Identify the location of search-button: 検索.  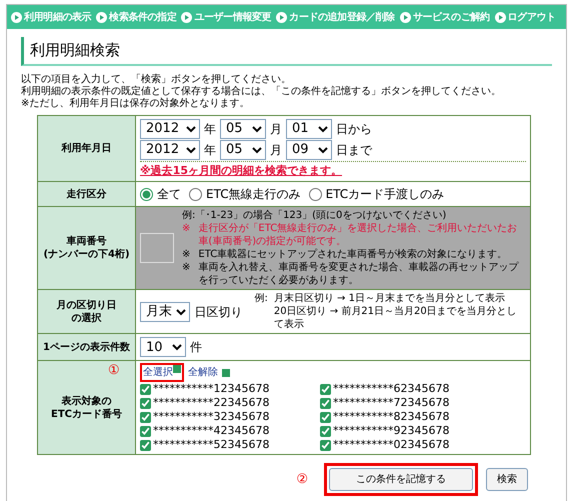
(507, 479).